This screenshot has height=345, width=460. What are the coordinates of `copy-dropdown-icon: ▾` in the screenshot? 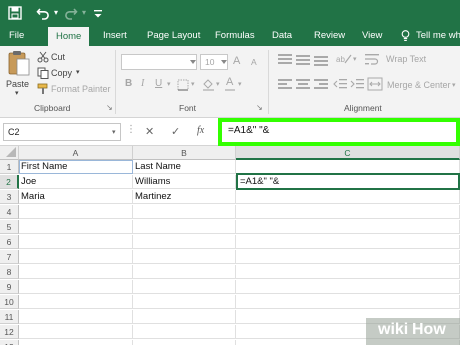 It's located at (78, 72).